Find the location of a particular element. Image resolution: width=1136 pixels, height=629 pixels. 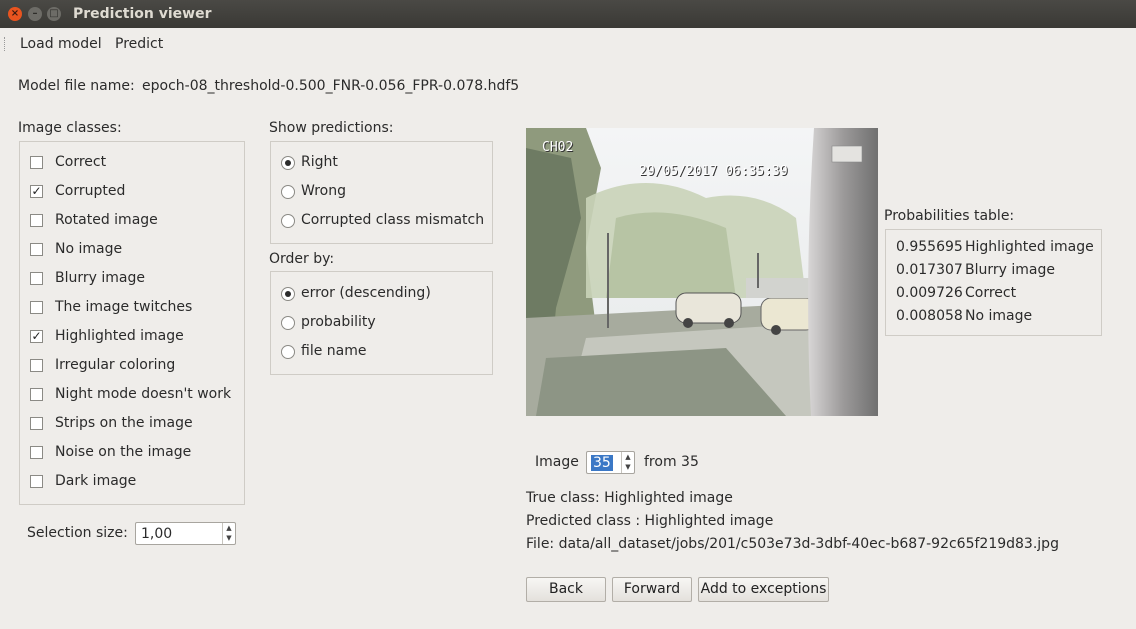

checkbox-label: Corrupted is located at coordinates (90, 191).